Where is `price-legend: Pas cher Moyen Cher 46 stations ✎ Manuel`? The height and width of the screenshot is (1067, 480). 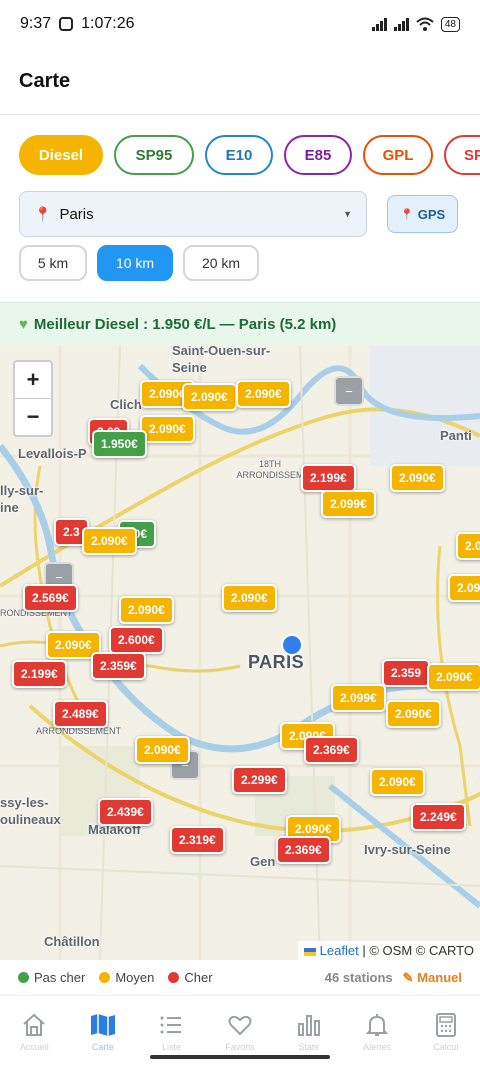 price-legend: Pas cher Moyen Cher 46 stations ✎ Manuel is located at coordinates (240, 978).